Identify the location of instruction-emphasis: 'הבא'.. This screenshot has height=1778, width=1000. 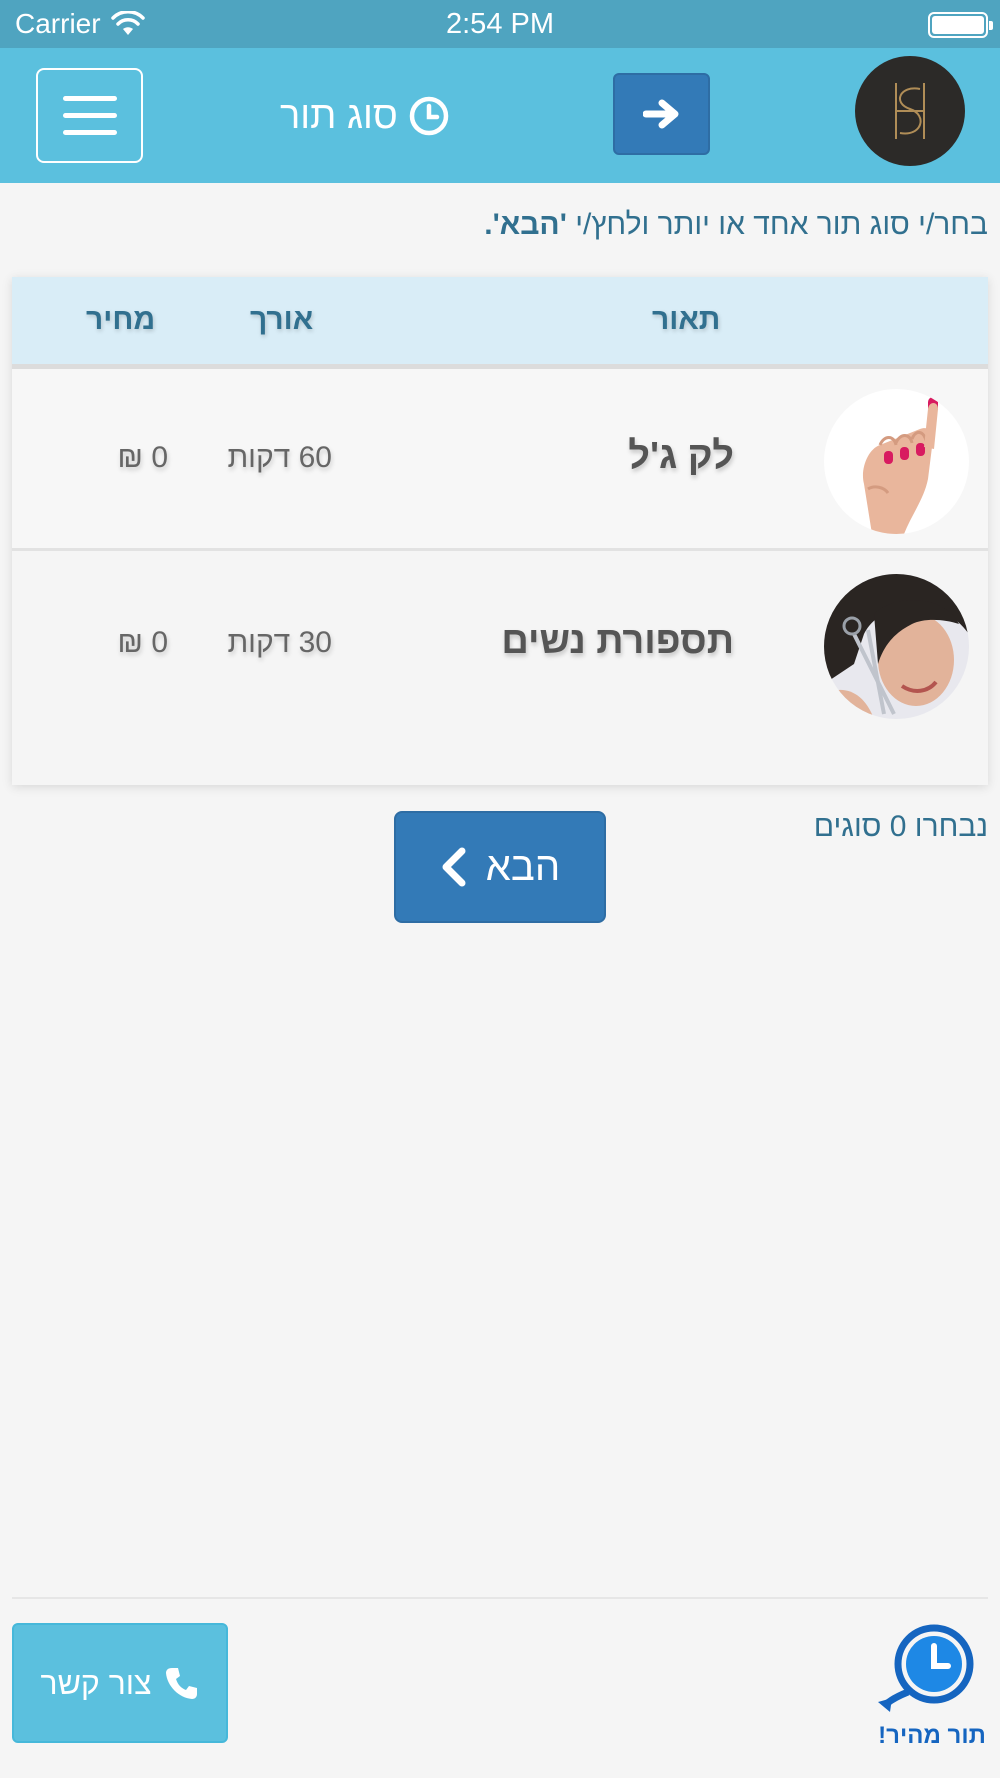
(525, 224).